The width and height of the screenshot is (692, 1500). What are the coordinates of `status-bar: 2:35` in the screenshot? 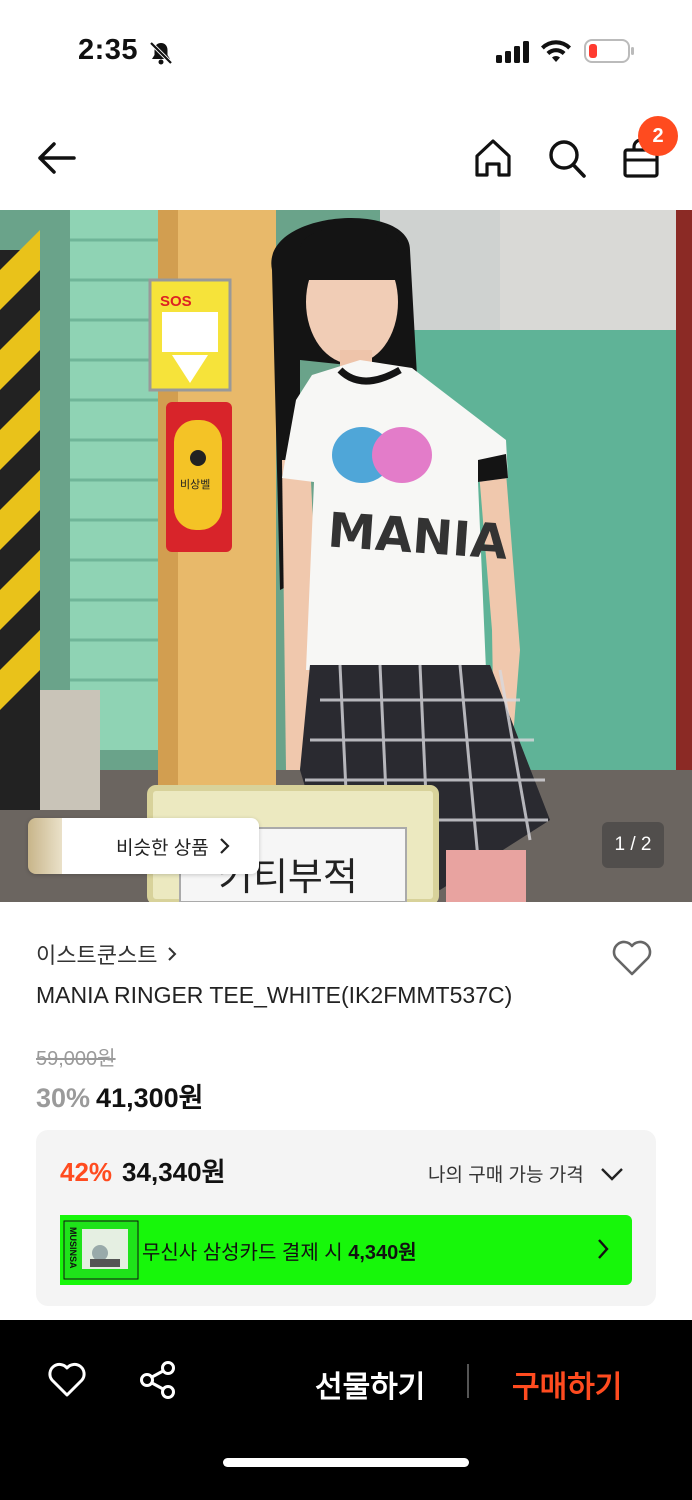 It's located at (346, 50).